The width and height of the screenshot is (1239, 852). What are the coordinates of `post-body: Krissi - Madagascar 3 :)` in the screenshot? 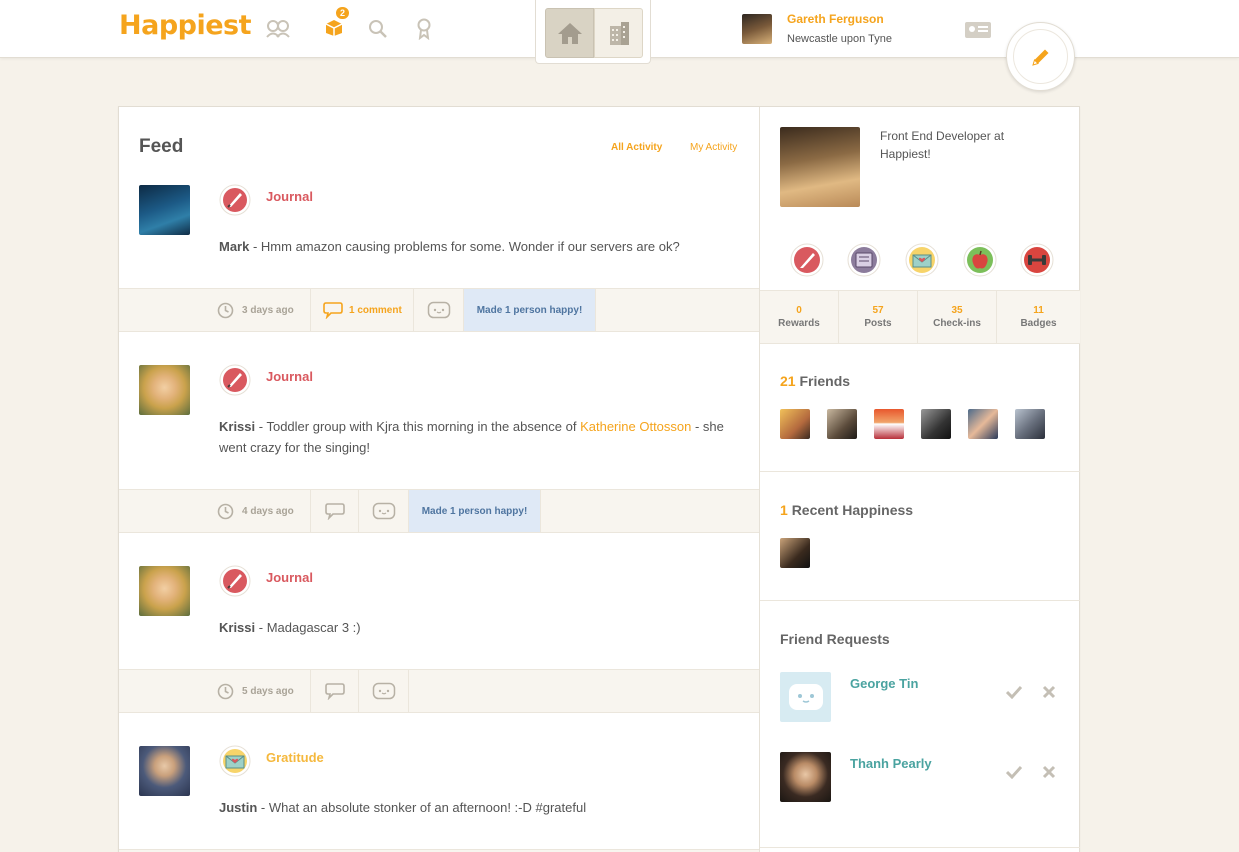 It's located at (480, 627).